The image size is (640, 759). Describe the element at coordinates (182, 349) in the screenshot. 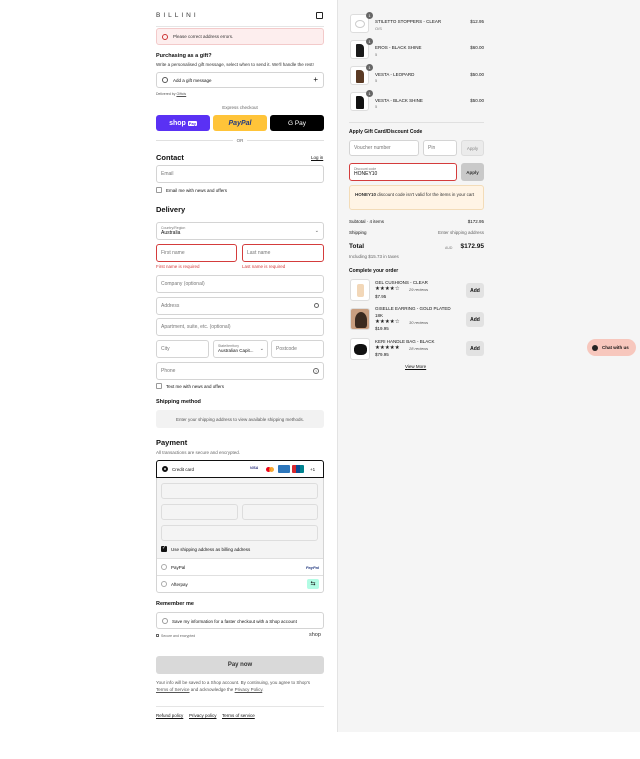

I see `city-field: City` at that location.